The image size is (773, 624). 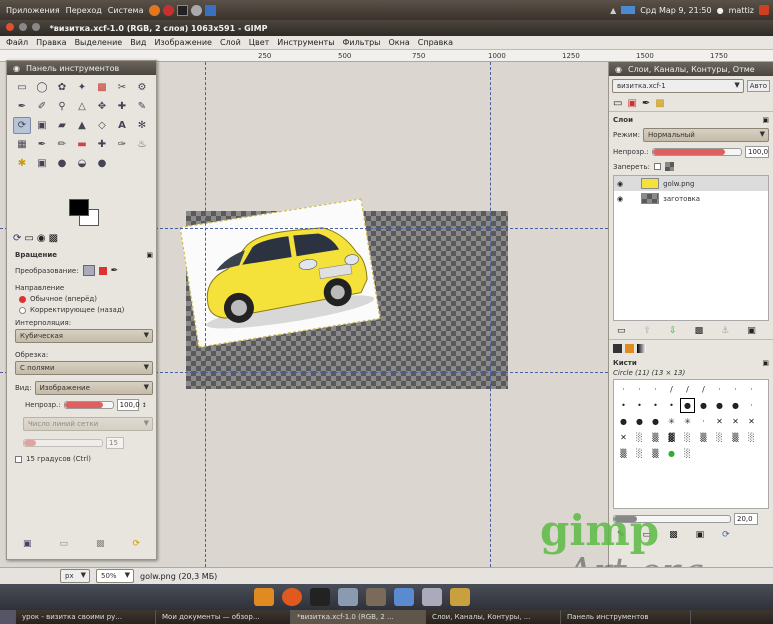 I want to click on brush-item: ✳, so click(x=687, y=421).